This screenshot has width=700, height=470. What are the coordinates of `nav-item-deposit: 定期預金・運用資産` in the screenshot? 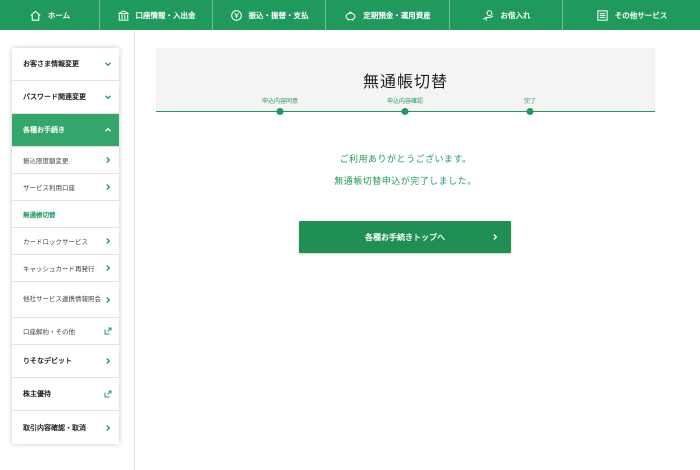 It's located at (388, 15).